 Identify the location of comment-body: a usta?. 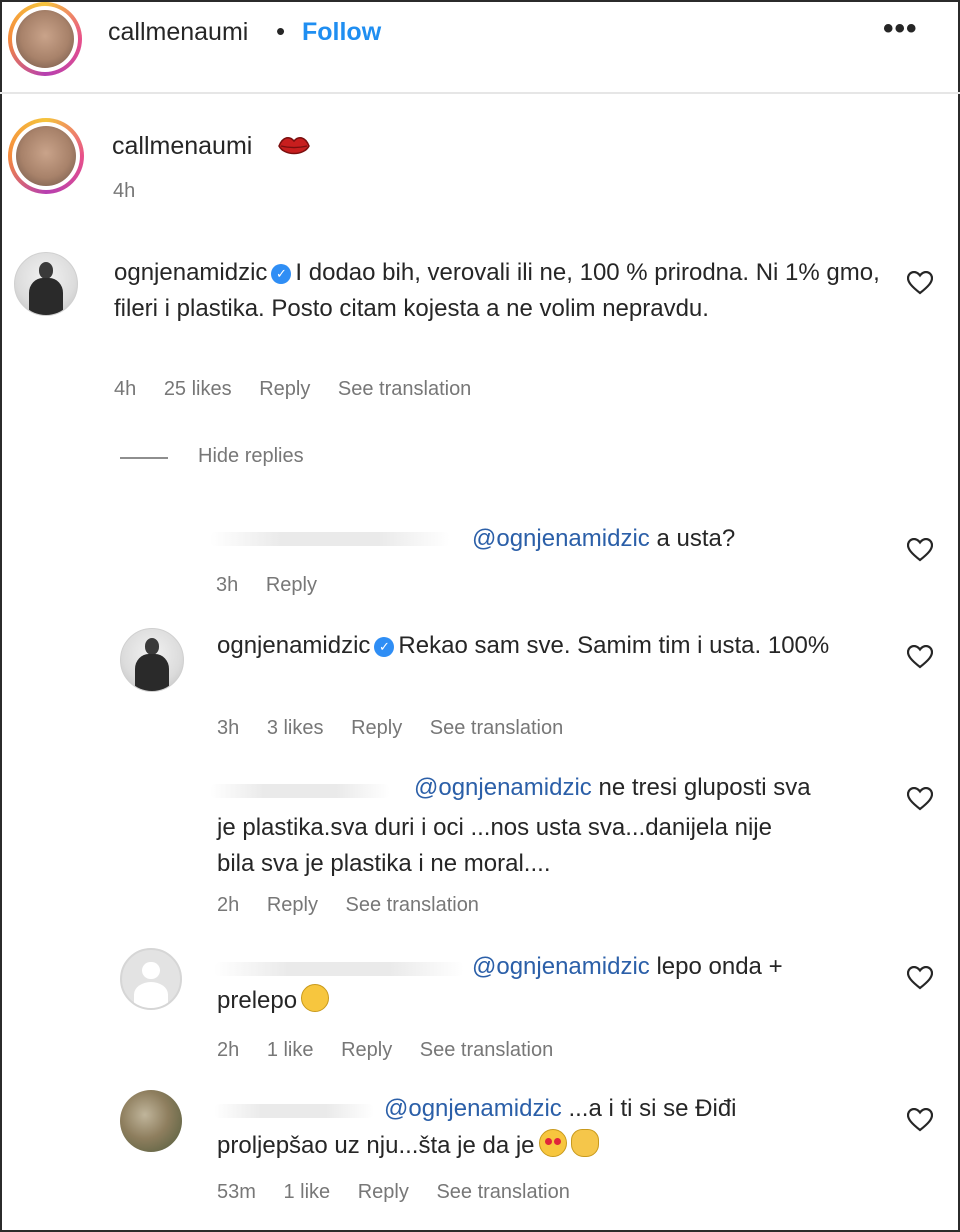
(696, 538).